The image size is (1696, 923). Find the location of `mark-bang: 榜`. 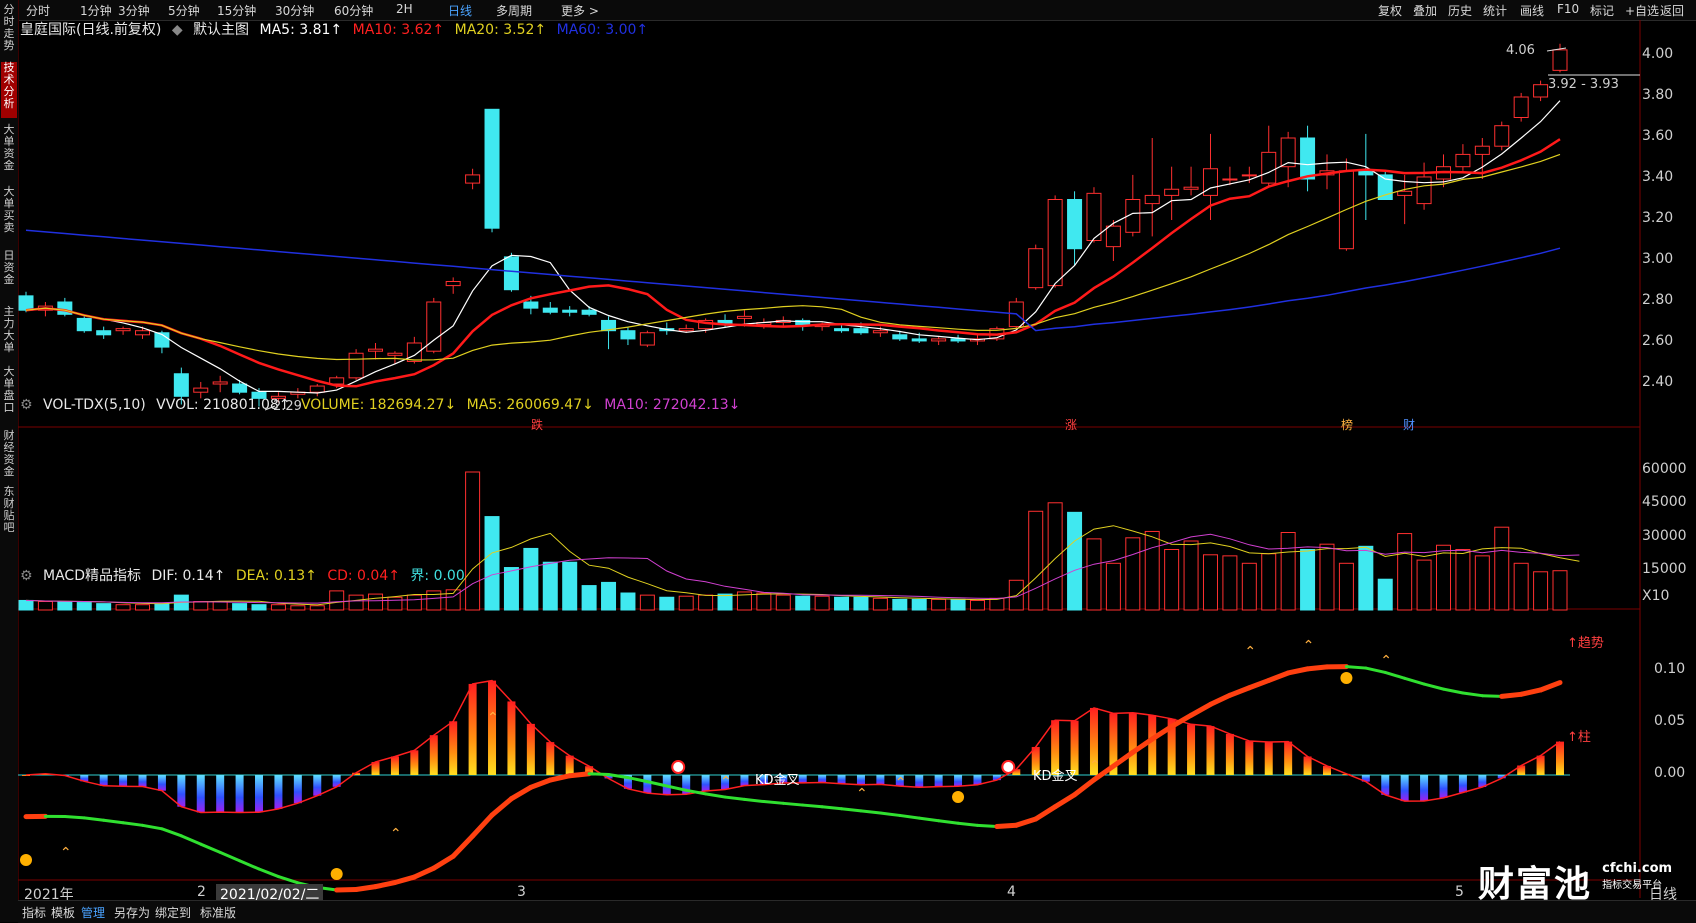

mark-bang: 榜 is located at coordinates (1347, 424).